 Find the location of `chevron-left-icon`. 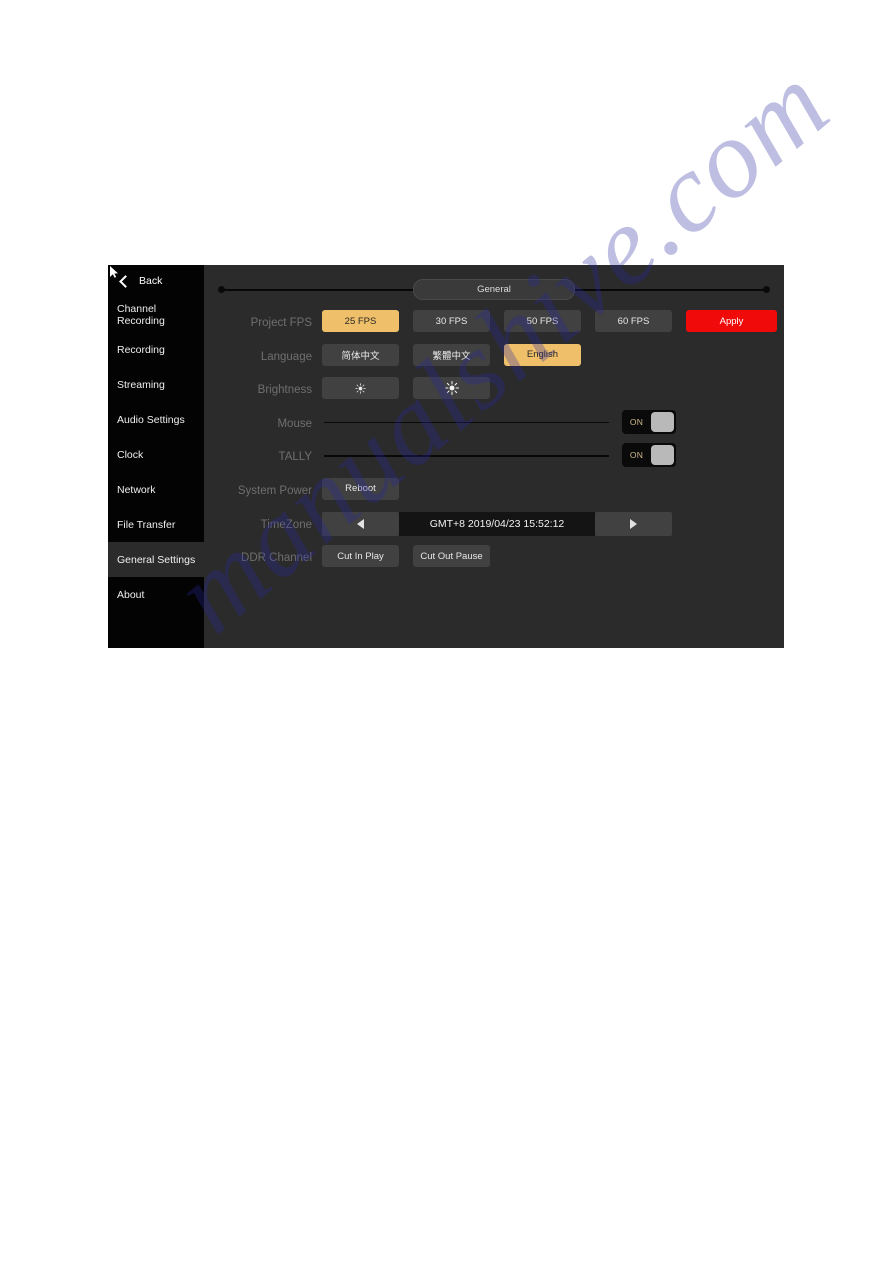

chevron-left-icon is located at coordinates (125, 281).